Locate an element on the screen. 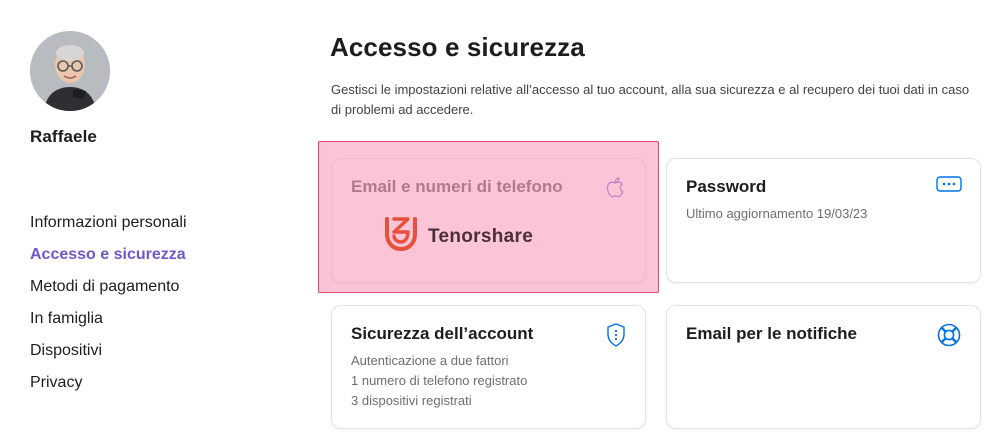 This screenshot has width=1005, height=448. security-line: 3 dispositivi registrati is located at coordinates (411, 400).